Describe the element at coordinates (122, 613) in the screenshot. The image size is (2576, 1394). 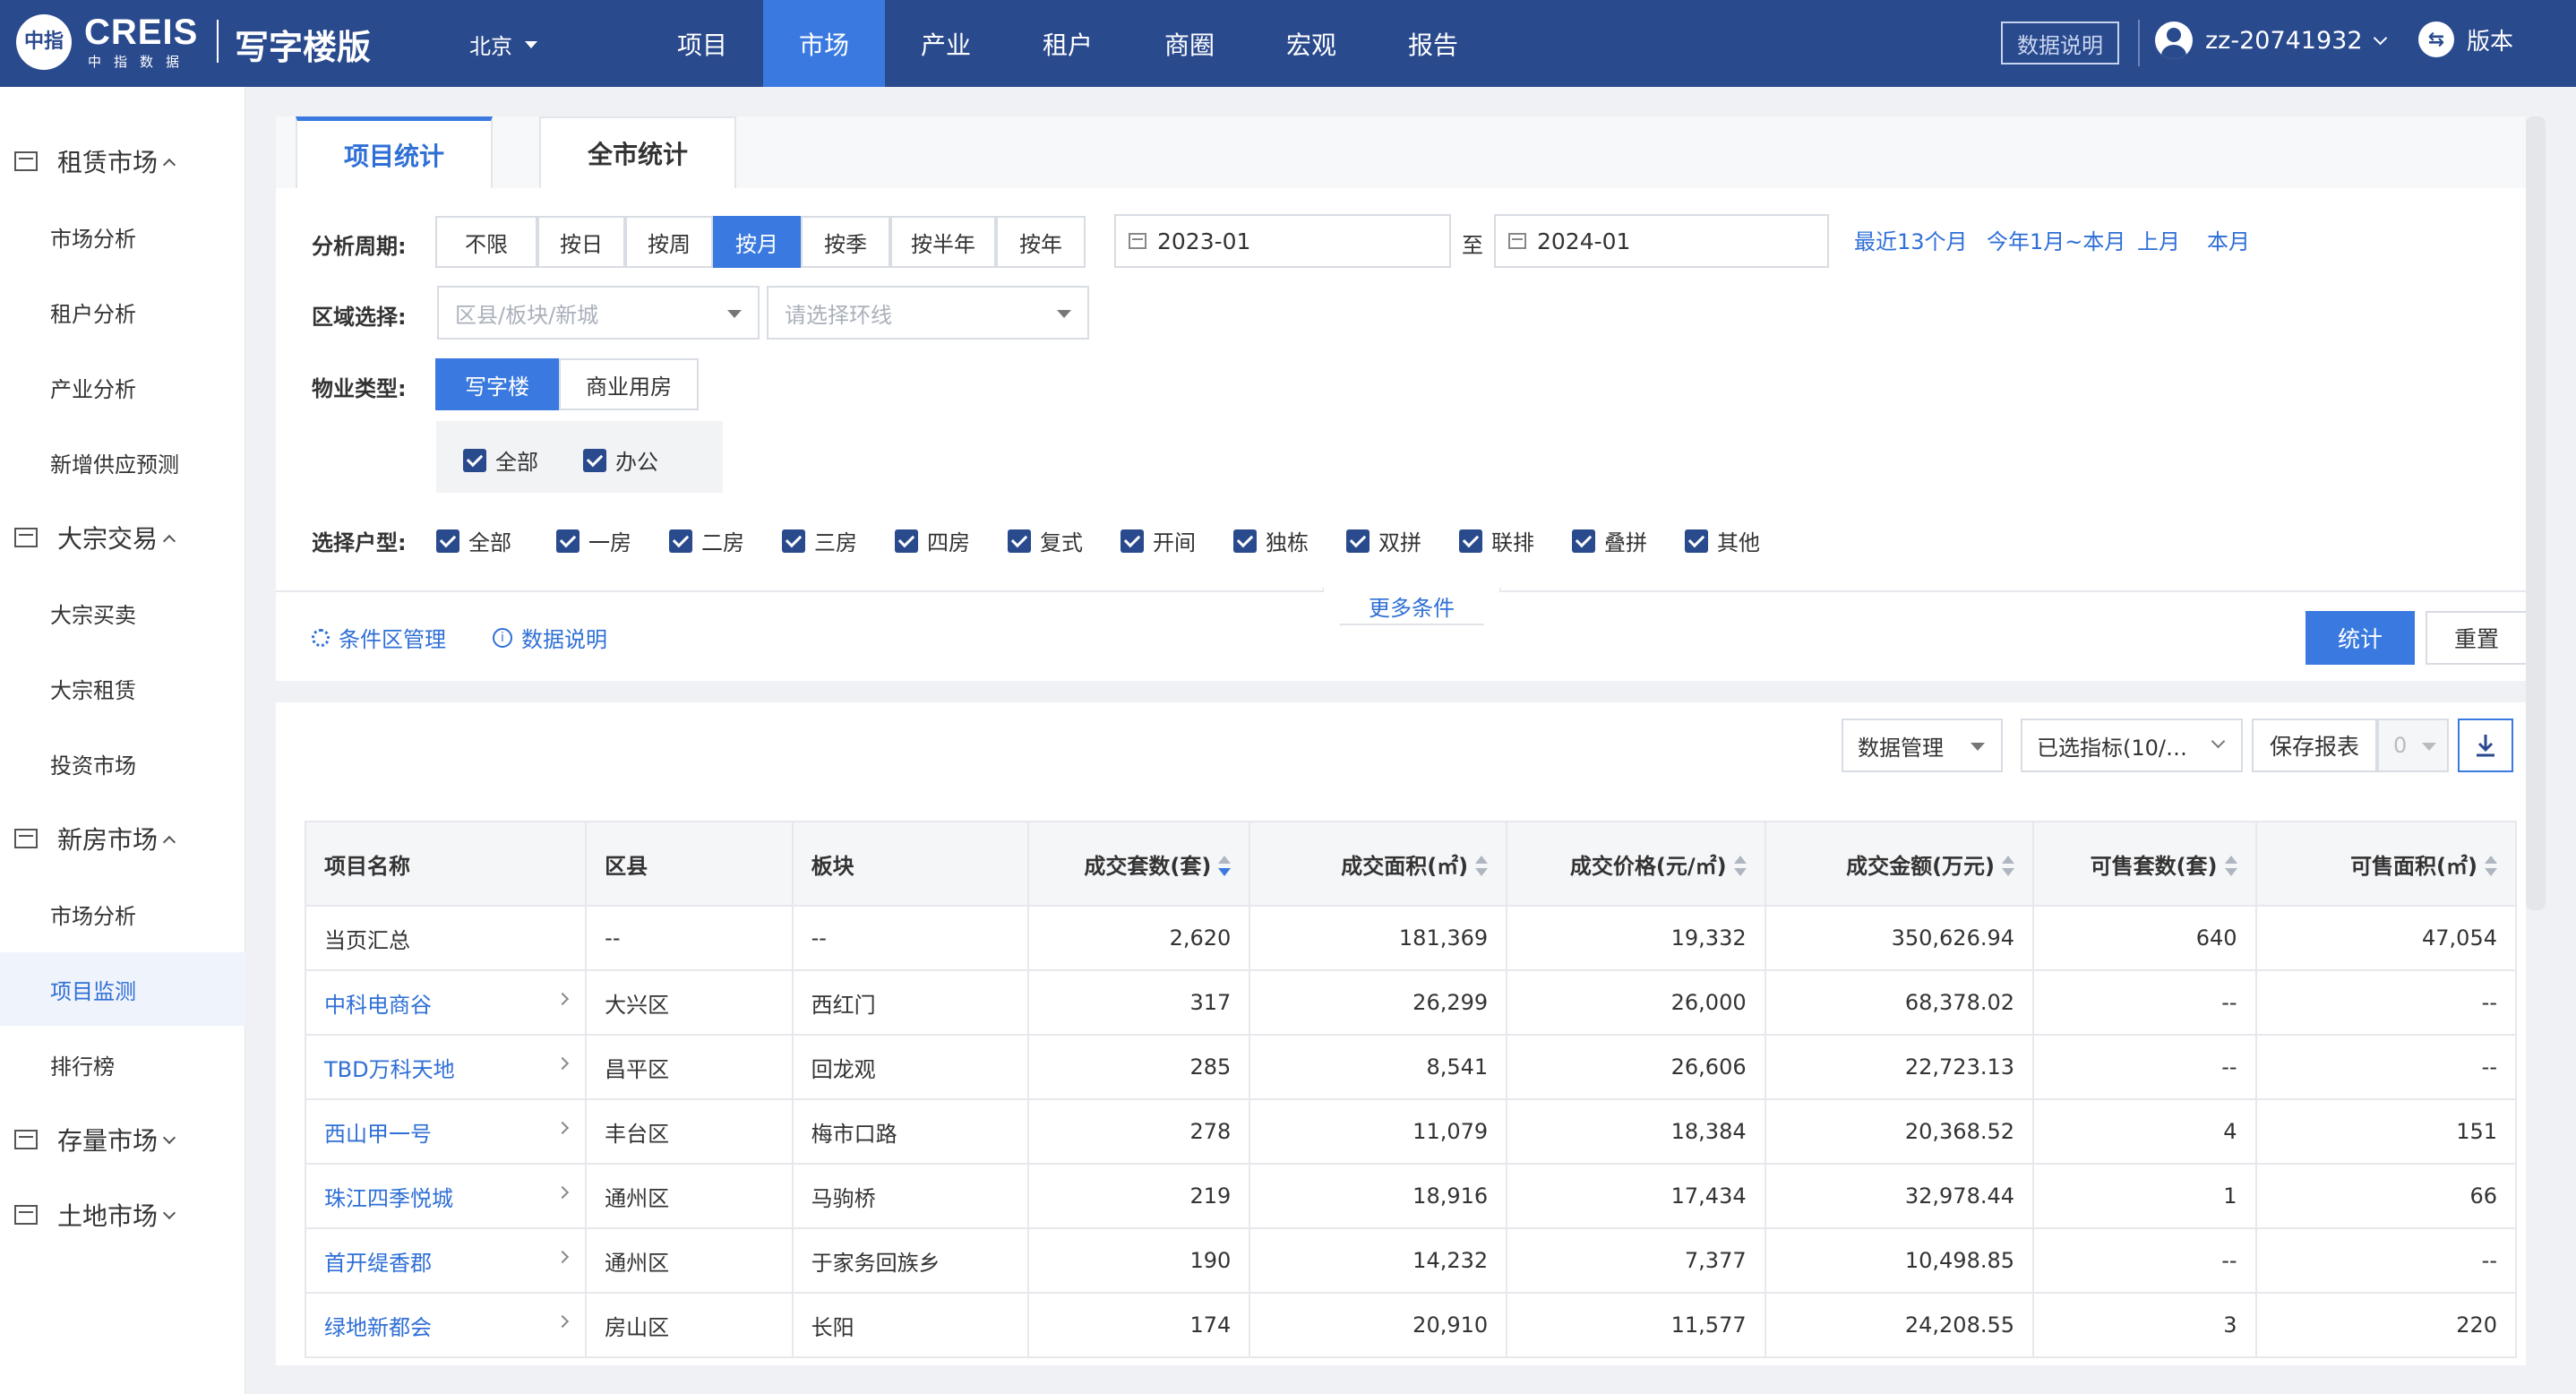
I see `sidebar-item-bulk-sale: 大宗买卖` at that location.